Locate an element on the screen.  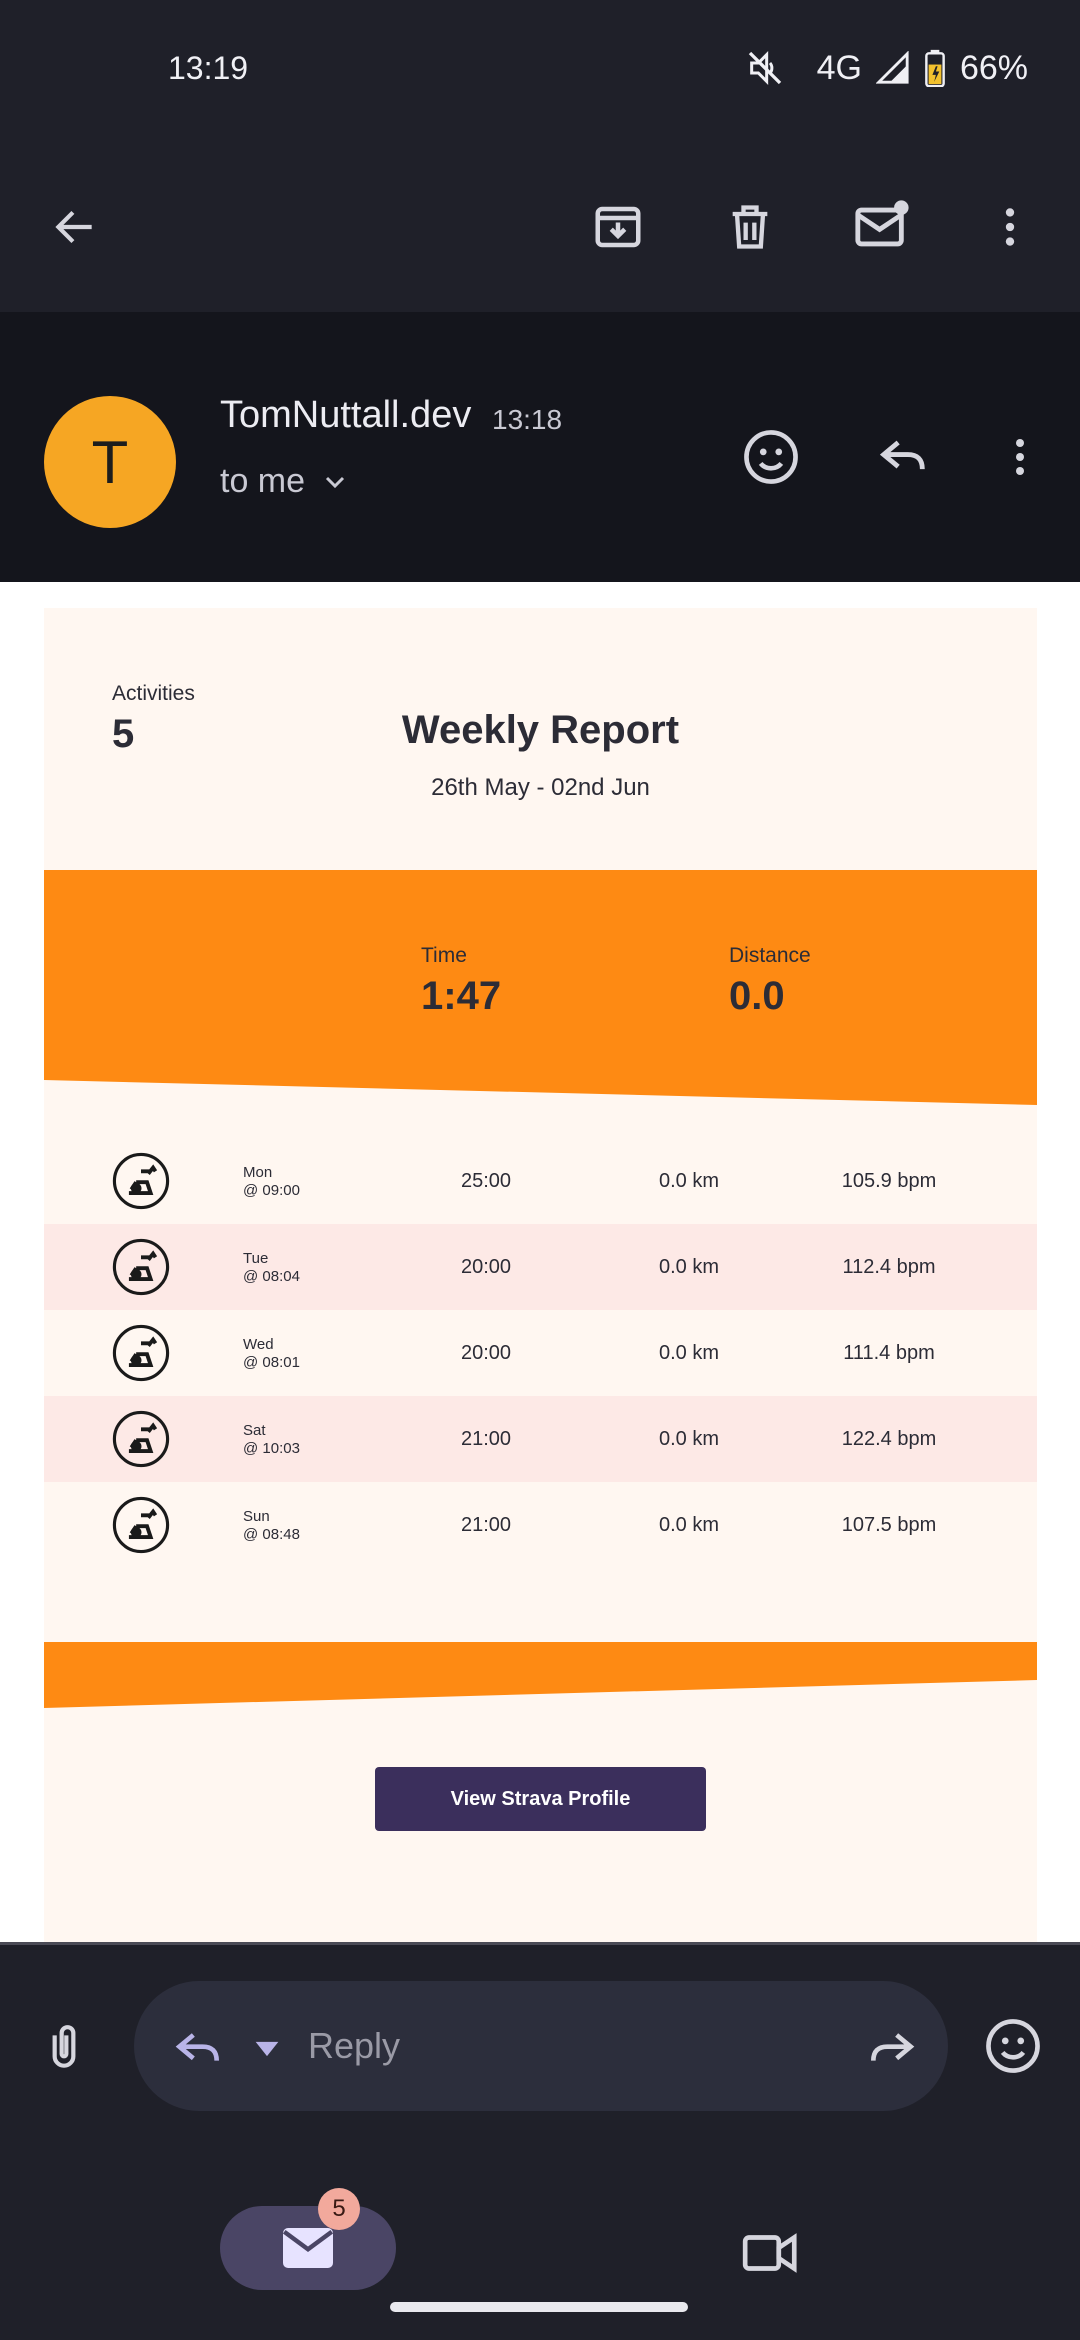
paperclip-icon is located at coordinates (64, 2046).